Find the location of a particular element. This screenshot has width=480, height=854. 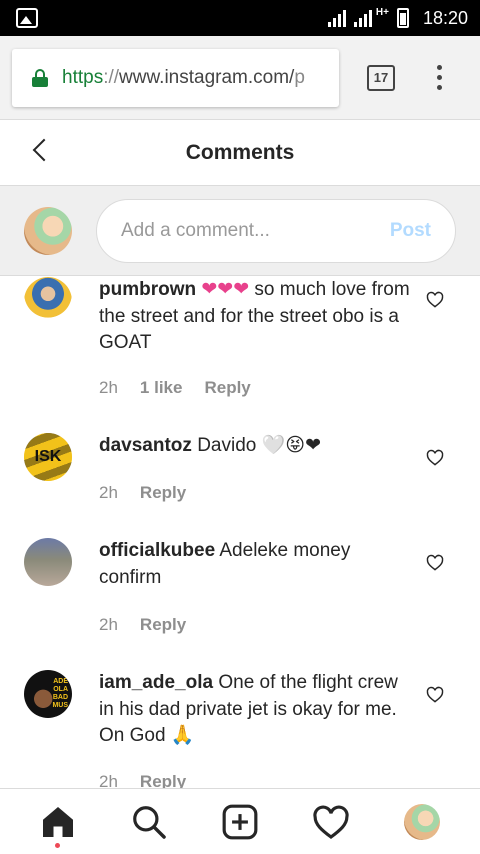

clock: 18:20 is located at coordinates (445, 17).